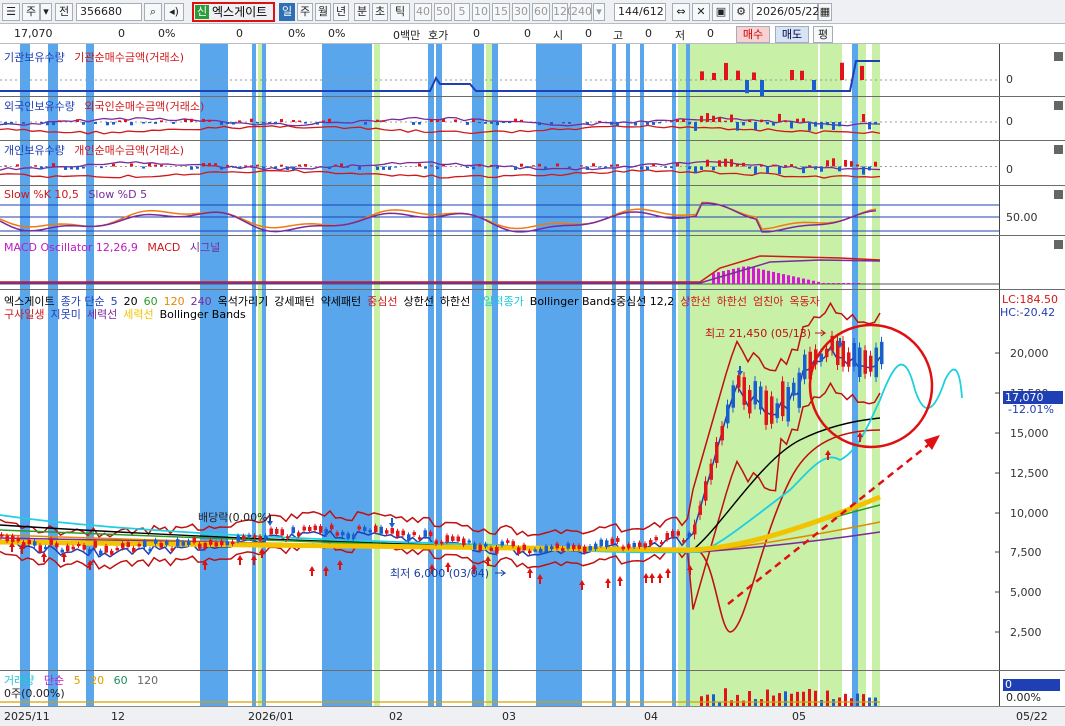  What do you see at coordinates (235, 517) in the screenshot?
I see `dividend-annotation: 배당락(0.00%)` at bounding box center [235, 517].